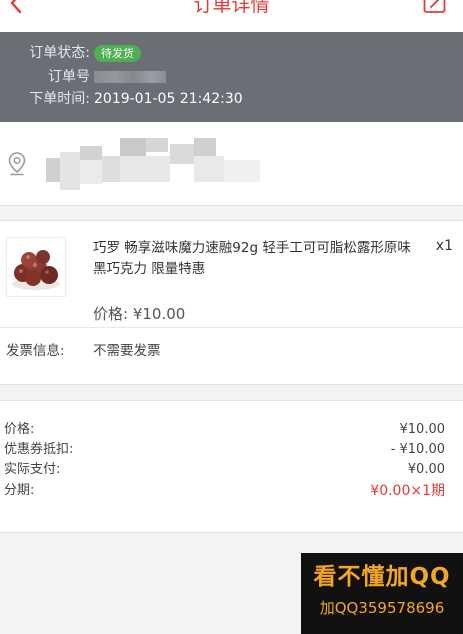 This screenshot has width=463, height=634. What do you see at coordinates (35, 351) in the screenshot?
I see `invoice-label: 发票信息:` at bounding box center [35, 351].